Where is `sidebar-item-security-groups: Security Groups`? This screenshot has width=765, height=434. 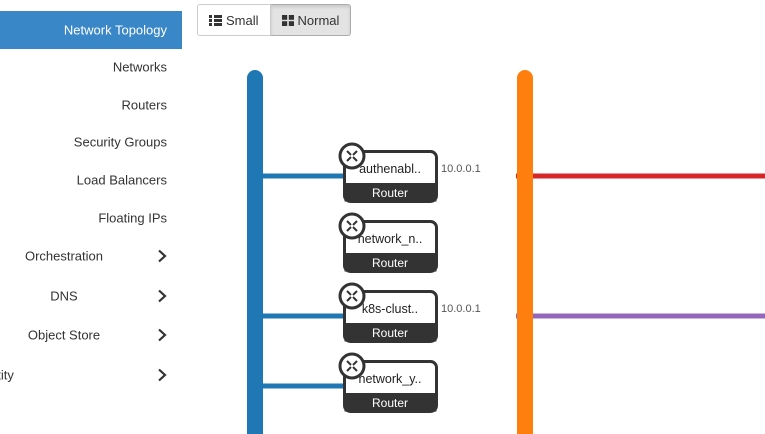 sidebar-item-security-groups: Security Groups is located at coordinates (91, 142).